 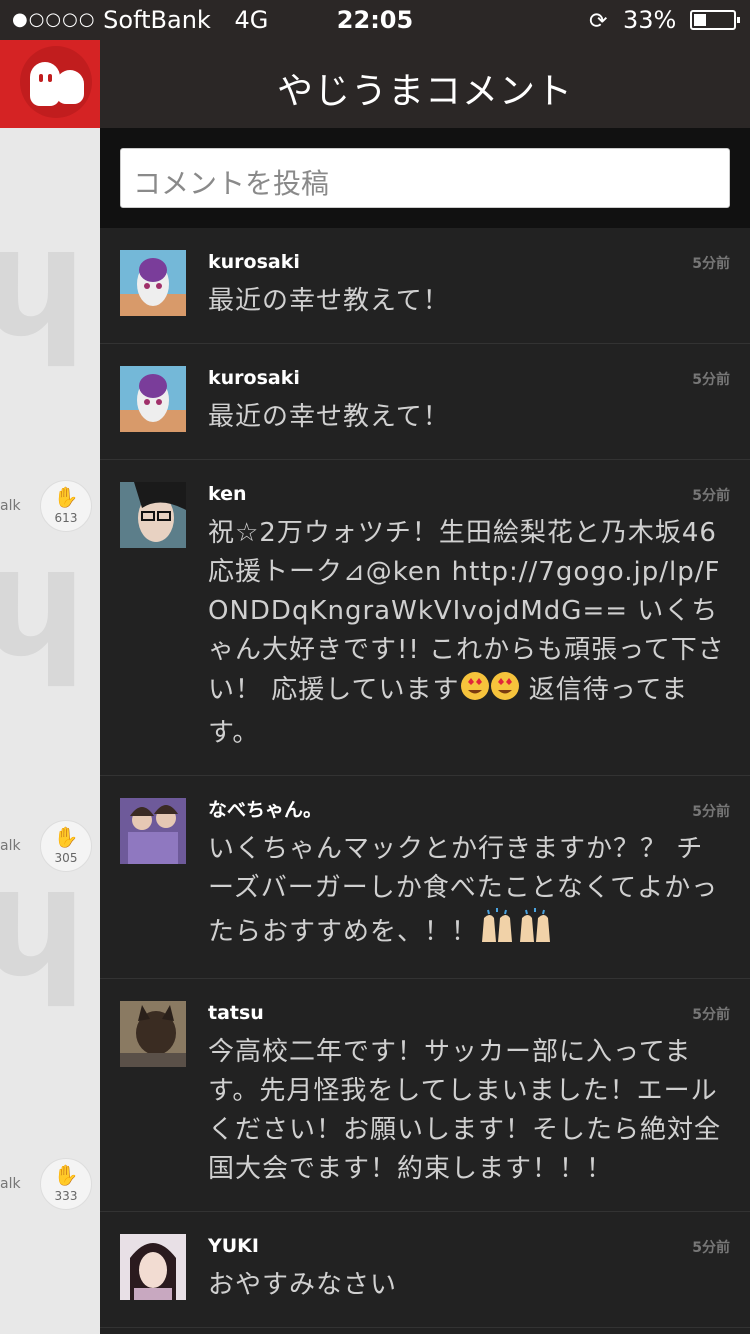 I want to click on comment-text: おやすみなさい, so click(x=303, y=1285).